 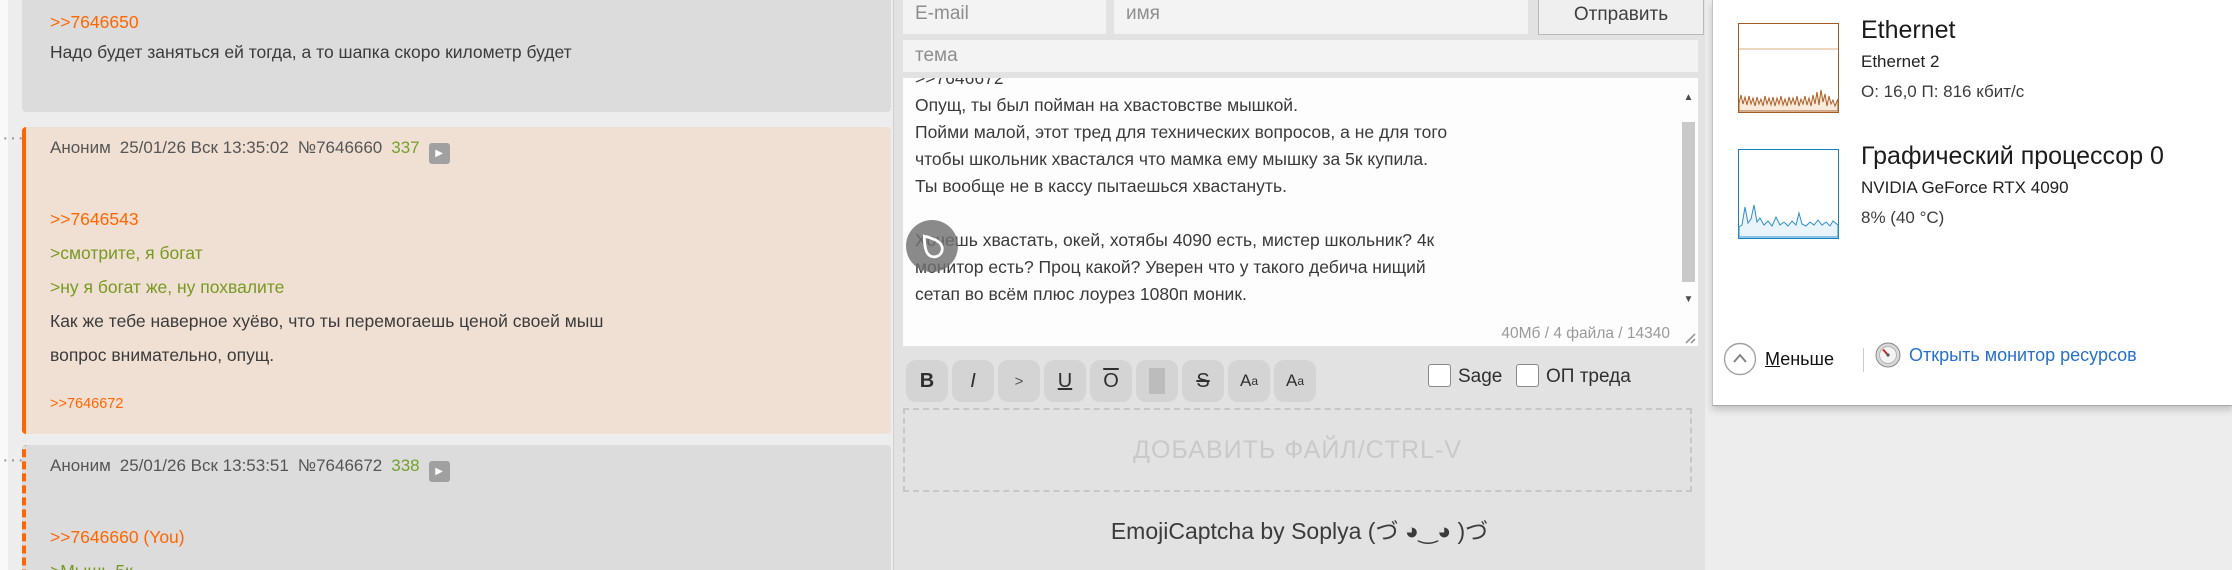 What do you see at coordinates (1863, 360) in the screenshot?
I see `footer-divider` at bounding box center [1863, 360].